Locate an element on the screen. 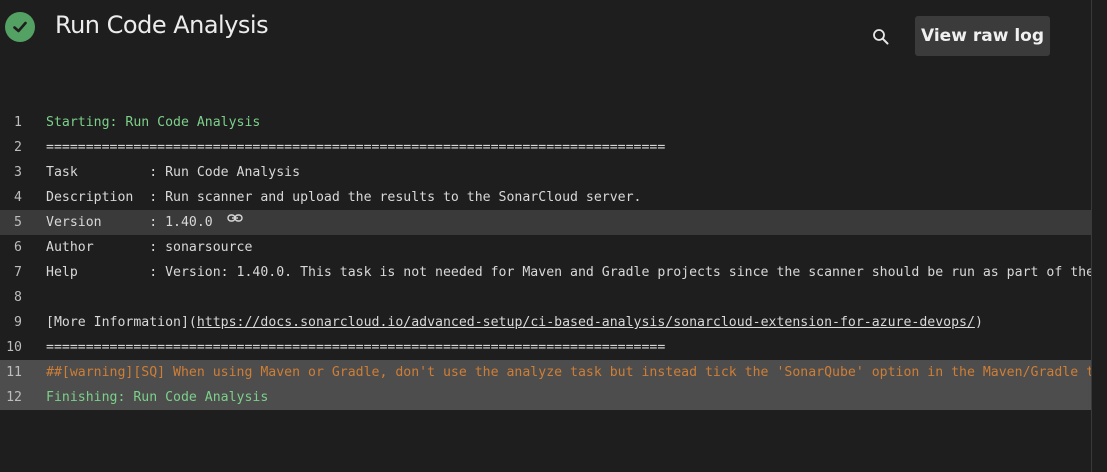 The width and height of the screenshot is (1107, 472). line-number: 3 is located at coordinates (18, 172).